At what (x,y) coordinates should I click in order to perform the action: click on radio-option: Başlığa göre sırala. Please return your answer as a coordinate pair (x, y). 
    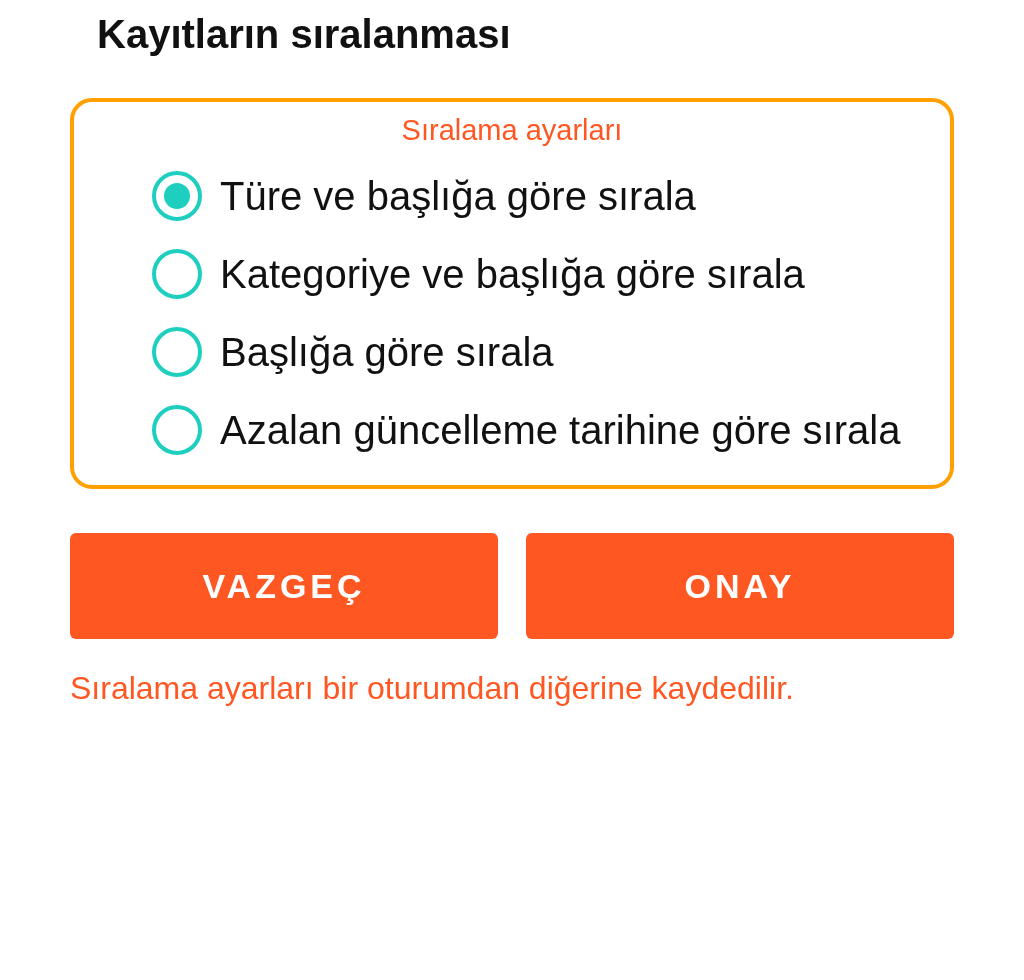
    Looking at the image, I should click on (531, 352).